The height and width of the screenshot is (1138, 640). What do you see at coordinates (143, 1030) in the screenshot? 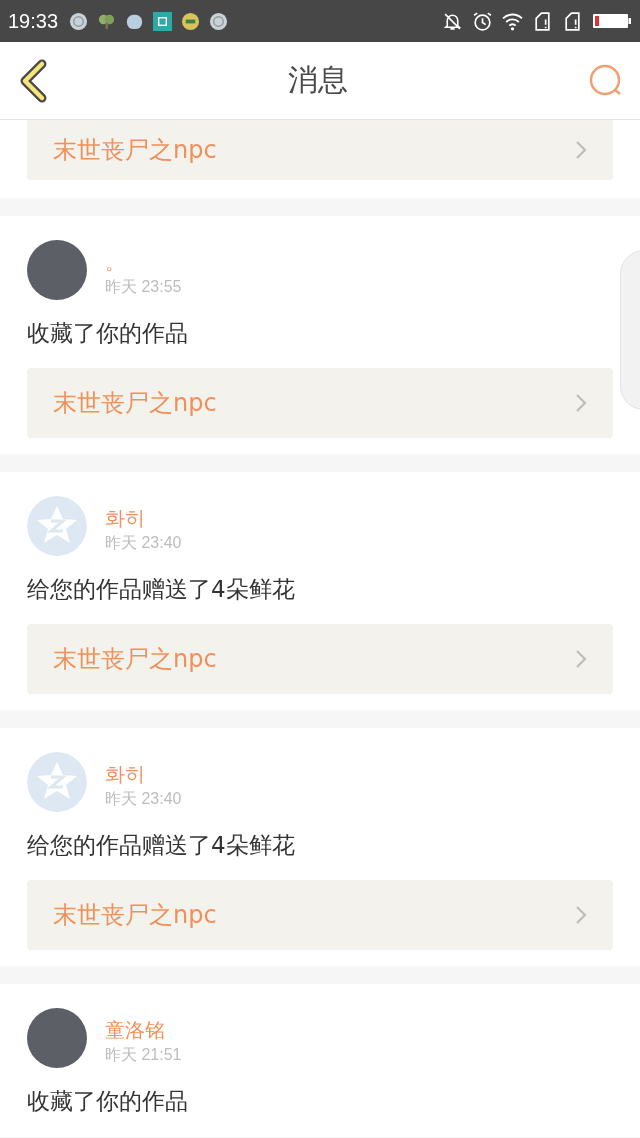
I see `user-name: 童洛铭` at bounding box center [143, 1030].